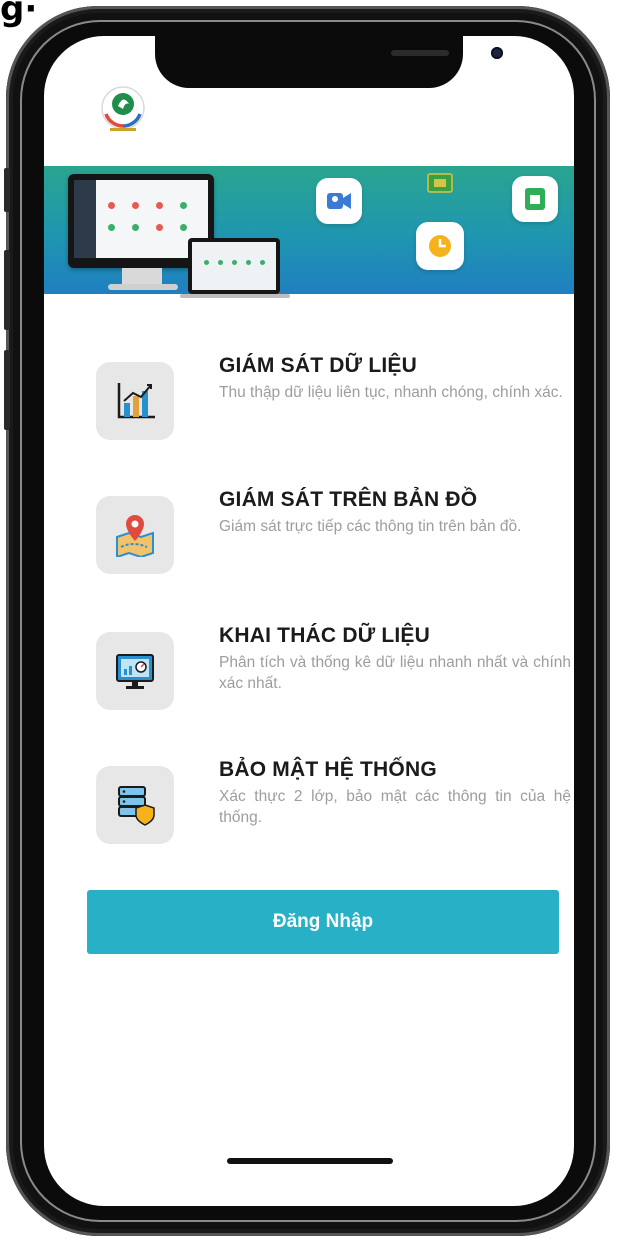  Describe the element at coordinates (7, 390) in the screenshot. I see `phone-volume-down-button` at that location.